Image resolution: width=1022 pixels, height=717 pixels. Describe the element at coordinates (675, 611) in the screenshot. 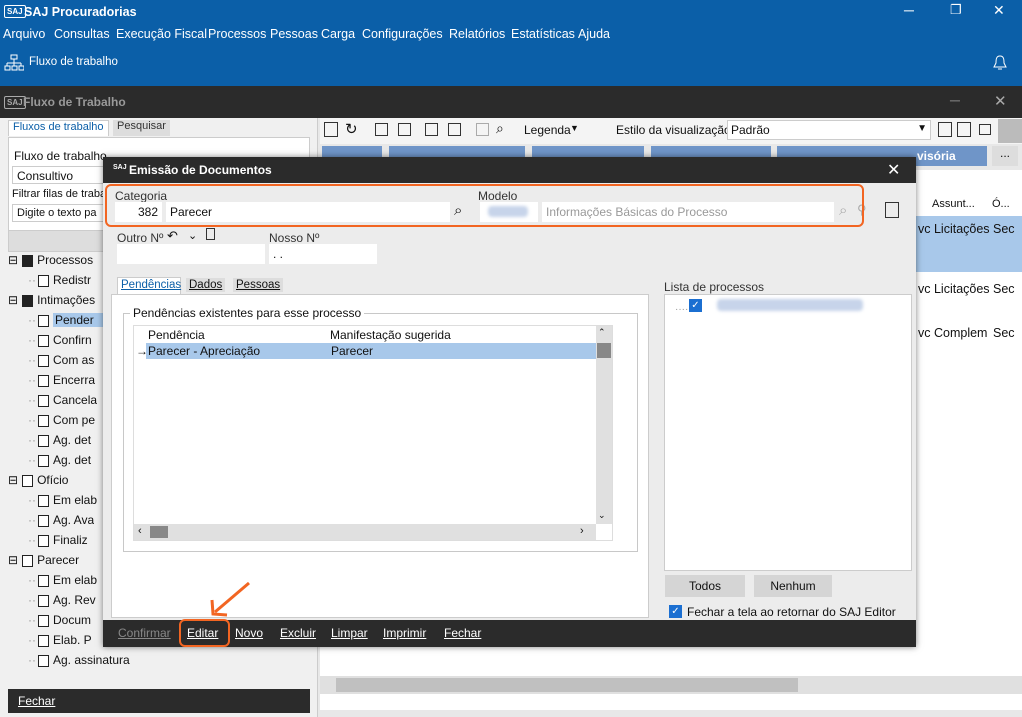

I see `fechar-checkbox: ✓` at that location.